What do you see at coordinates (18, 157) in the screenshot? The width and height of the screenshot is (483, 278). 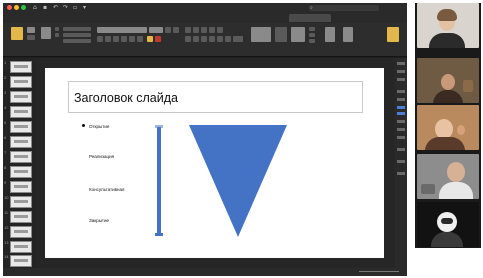 I see `slide-thumbnail: 7` at bounding box center [18, 157].